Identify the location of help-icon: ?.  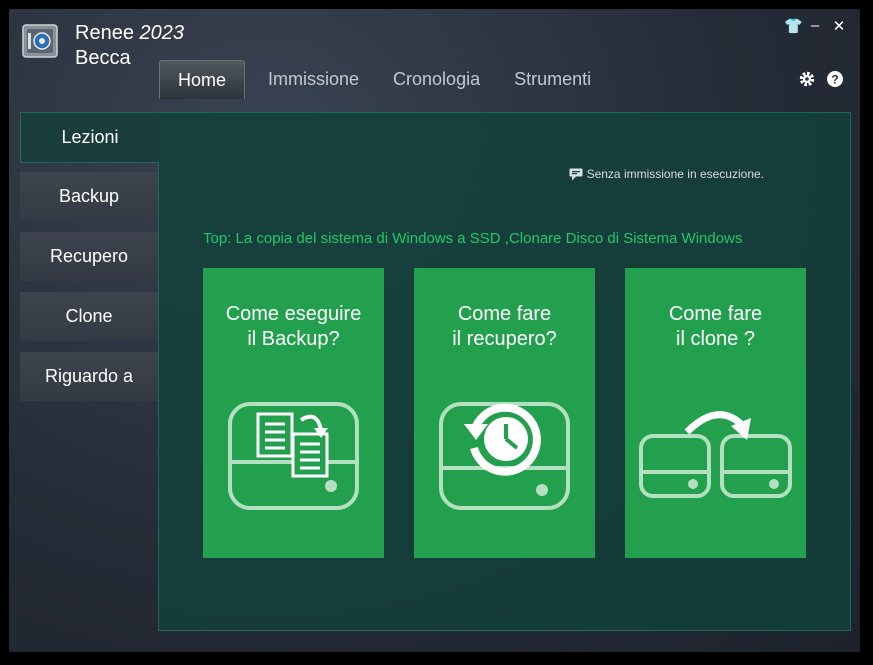
(835, 79).